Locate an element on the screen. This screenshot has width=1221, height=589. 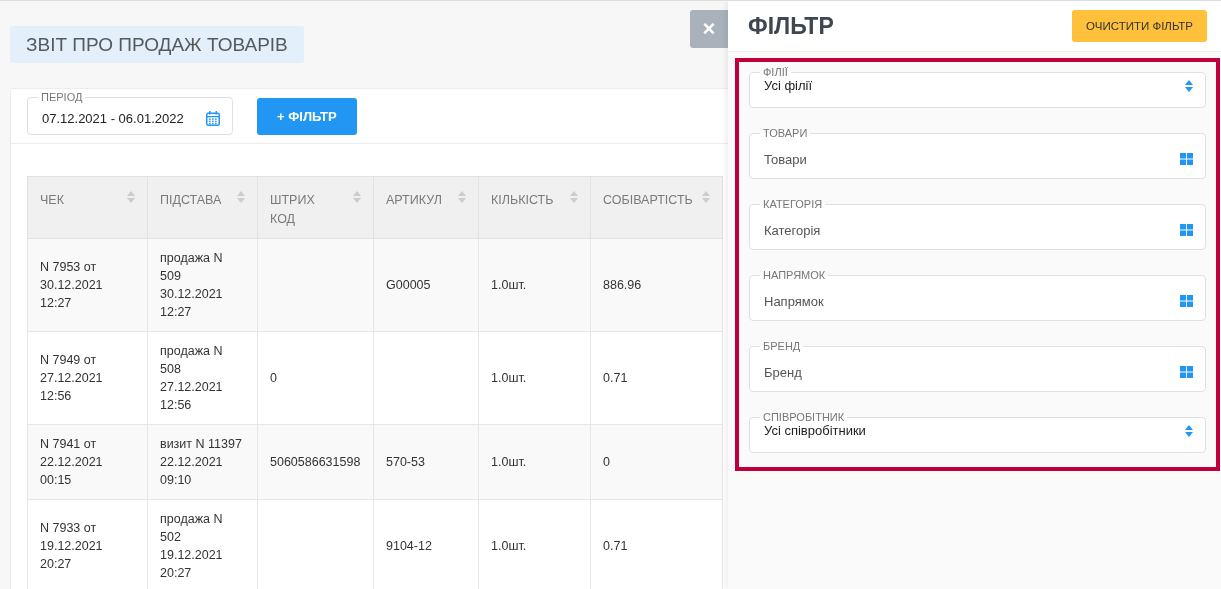
page-title: ЗВІТ ПРО ПРОДАЖ ТОВАРІВ is located at coordinates (157, 44).